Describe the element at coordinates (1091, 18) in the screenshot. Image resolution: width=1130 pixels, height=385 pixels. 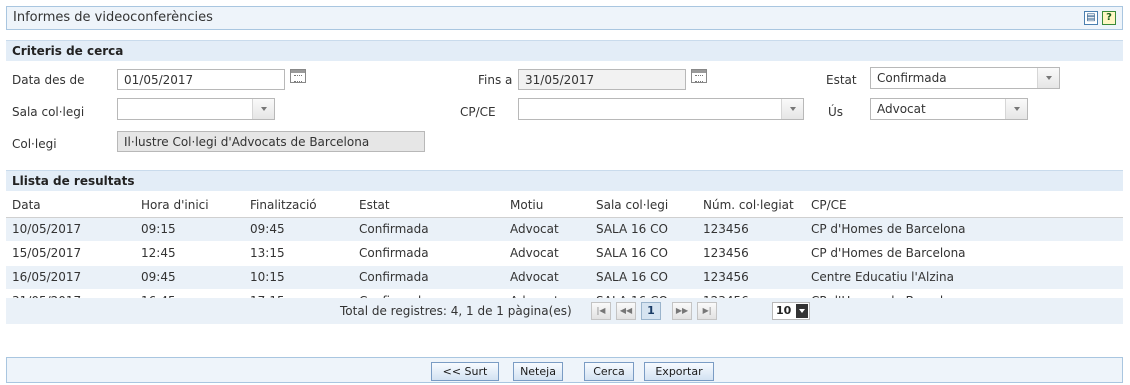
I see `printer-icon: ▤` at that location.